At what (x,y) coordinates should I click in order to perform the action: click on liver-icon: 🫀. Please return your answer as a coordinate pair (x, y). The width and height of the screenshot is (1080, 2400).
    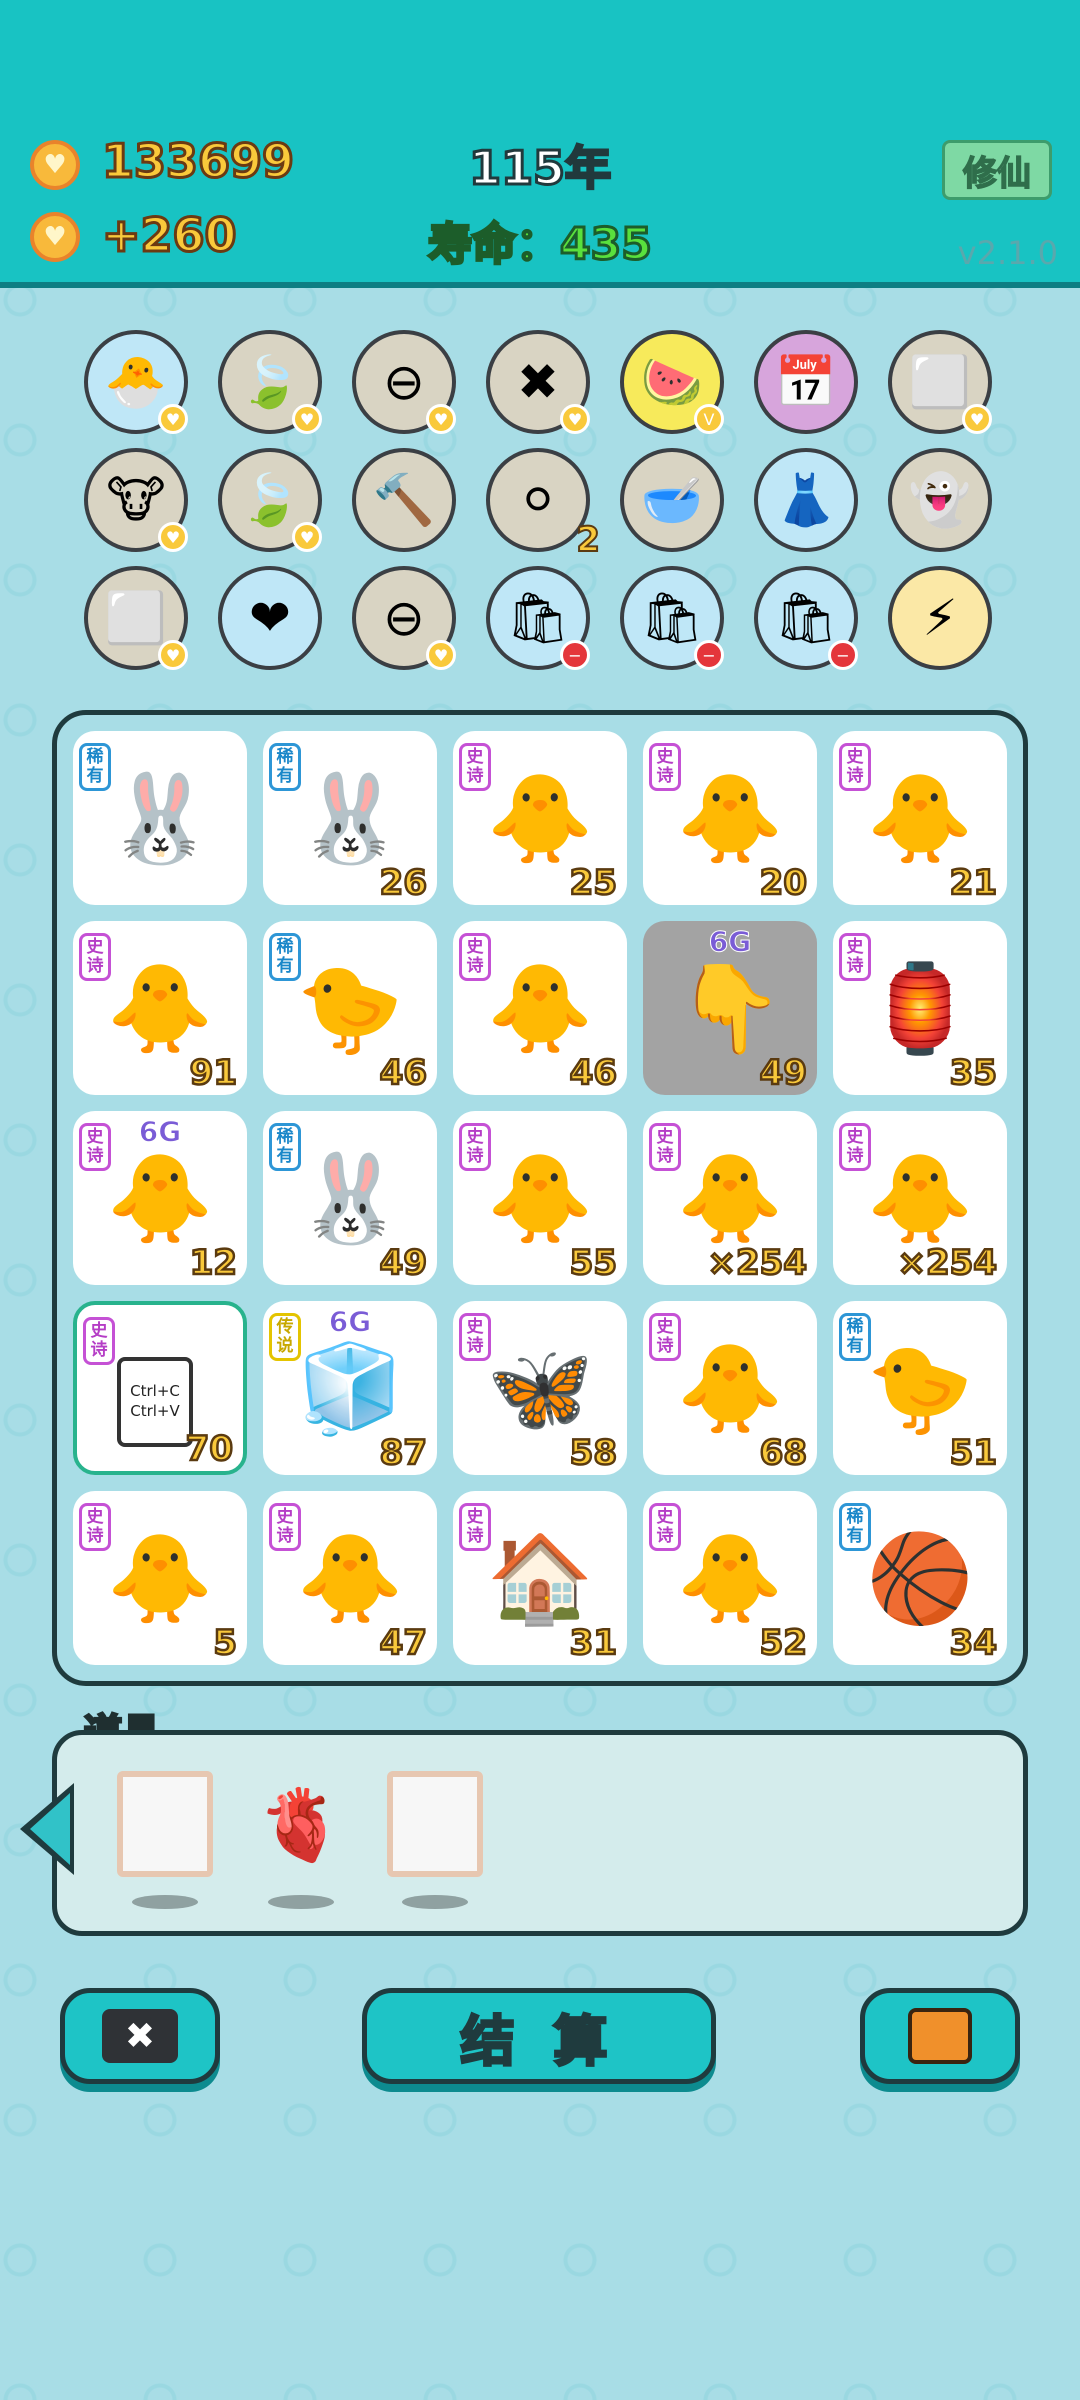
    Looking at the image, I should click on (301, 1825).